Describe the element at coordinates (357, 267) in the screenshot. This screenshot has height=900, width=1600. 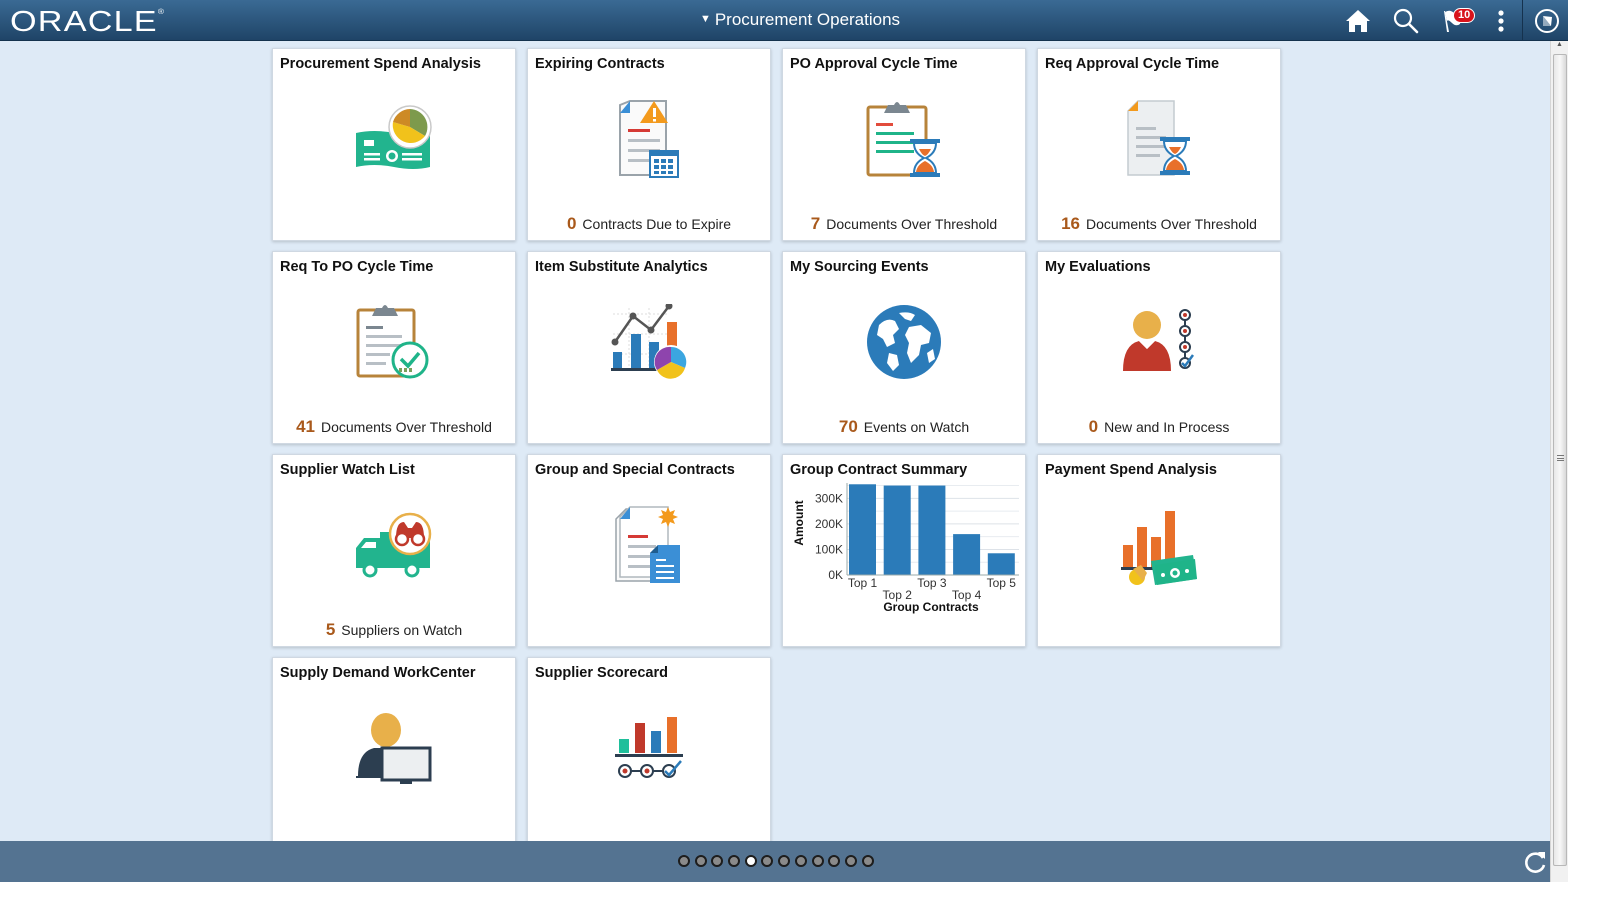
I see `tile-title: Req To PO Cycle Time` at that location.